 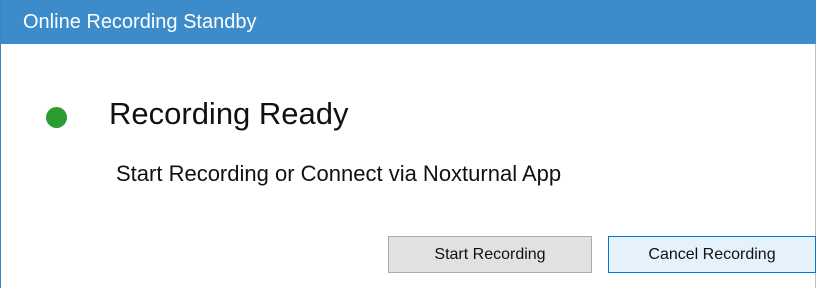 What do you see at coordinates (140, 22) in the screenshot?
I see `window-title: Online Recording Standby` at bounding box center [140, 22].